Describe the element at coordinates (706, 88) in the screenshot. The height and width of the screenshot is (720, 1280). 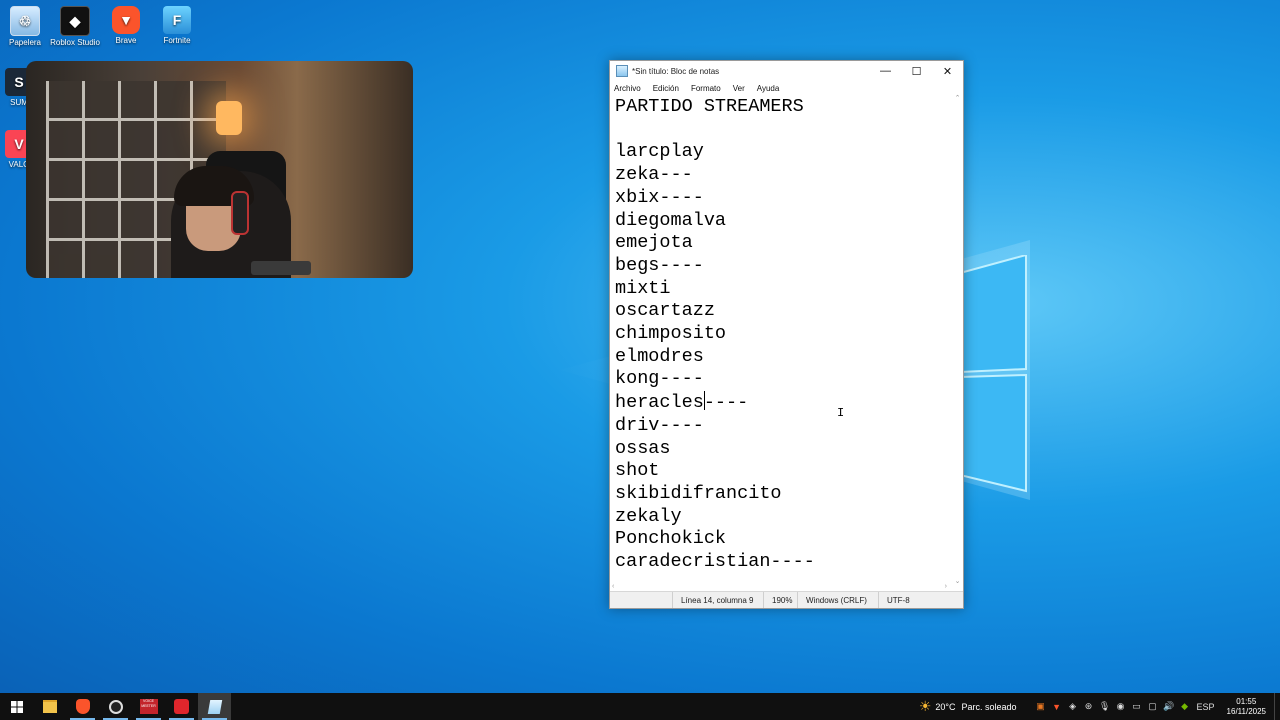
I see `menu-formato: Formato` at that location.